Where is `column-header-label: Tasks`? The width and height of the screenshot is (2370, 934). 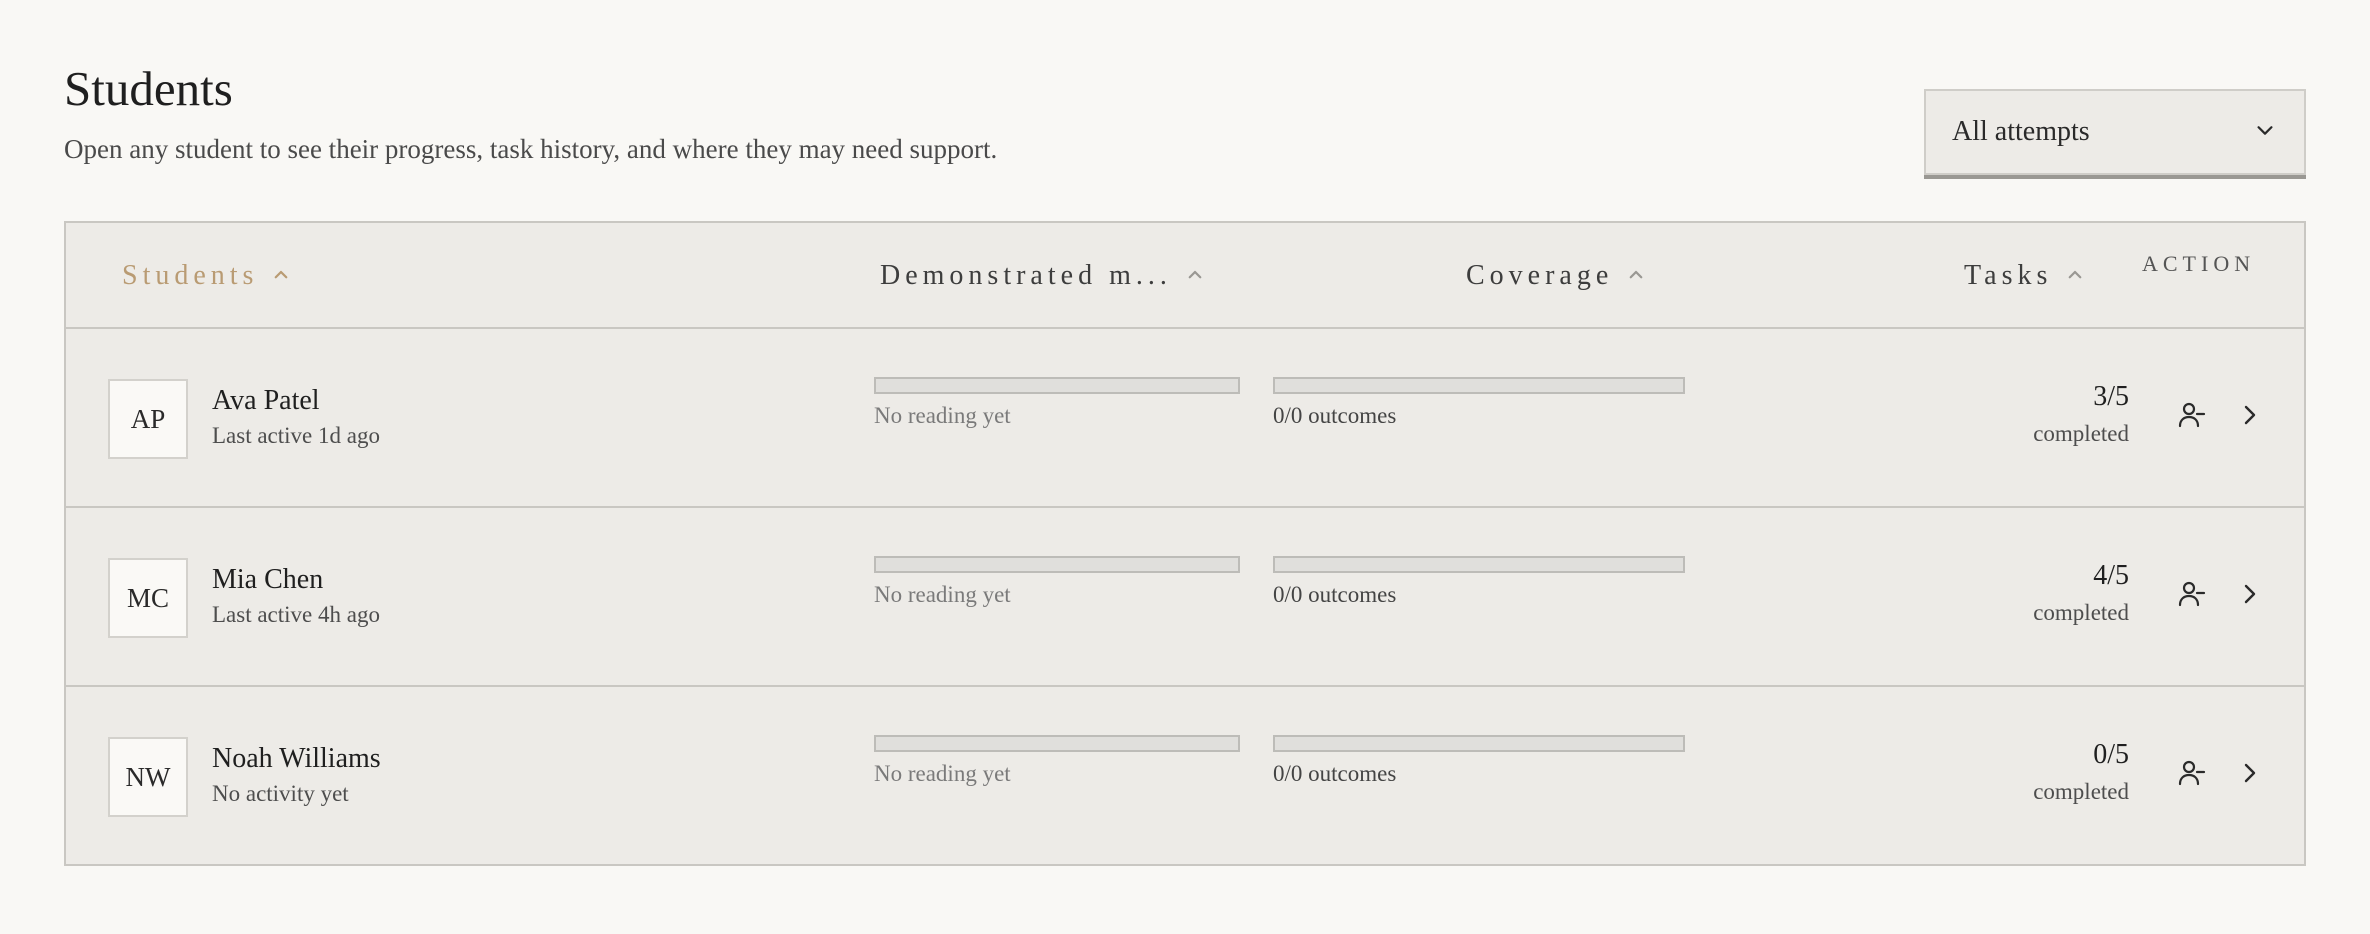
column-header-label: Tasks is located at coordinates (2008, 275).